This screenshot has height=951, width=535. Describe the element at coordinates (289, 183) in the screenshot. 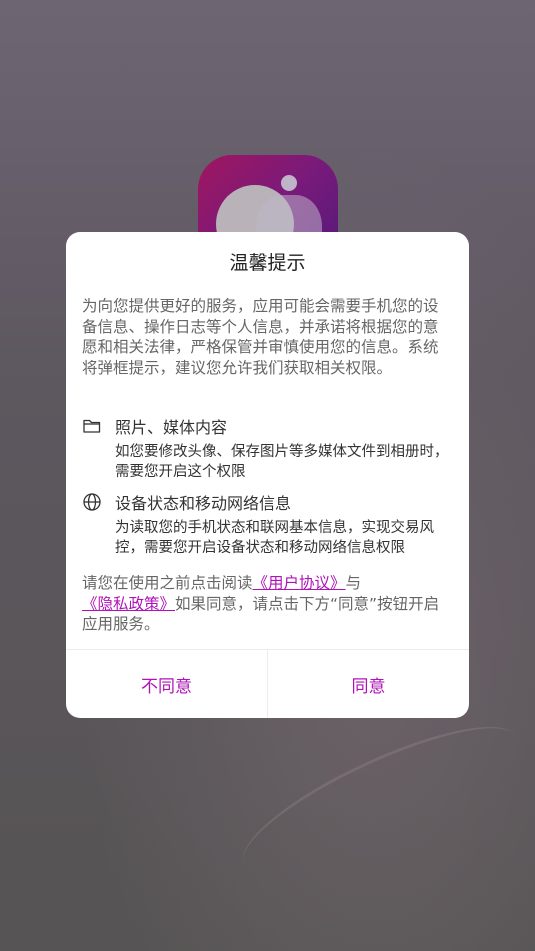

I see `logo-dot-shape` at that location.